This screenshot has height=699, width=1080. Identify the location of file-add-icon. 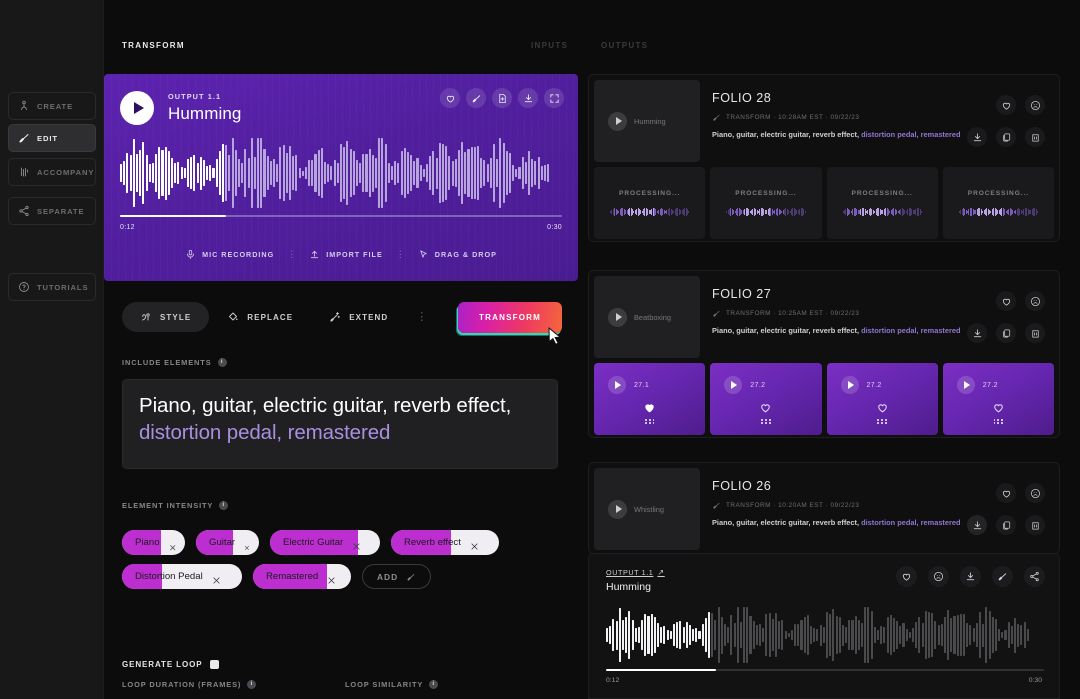
(502, 98).